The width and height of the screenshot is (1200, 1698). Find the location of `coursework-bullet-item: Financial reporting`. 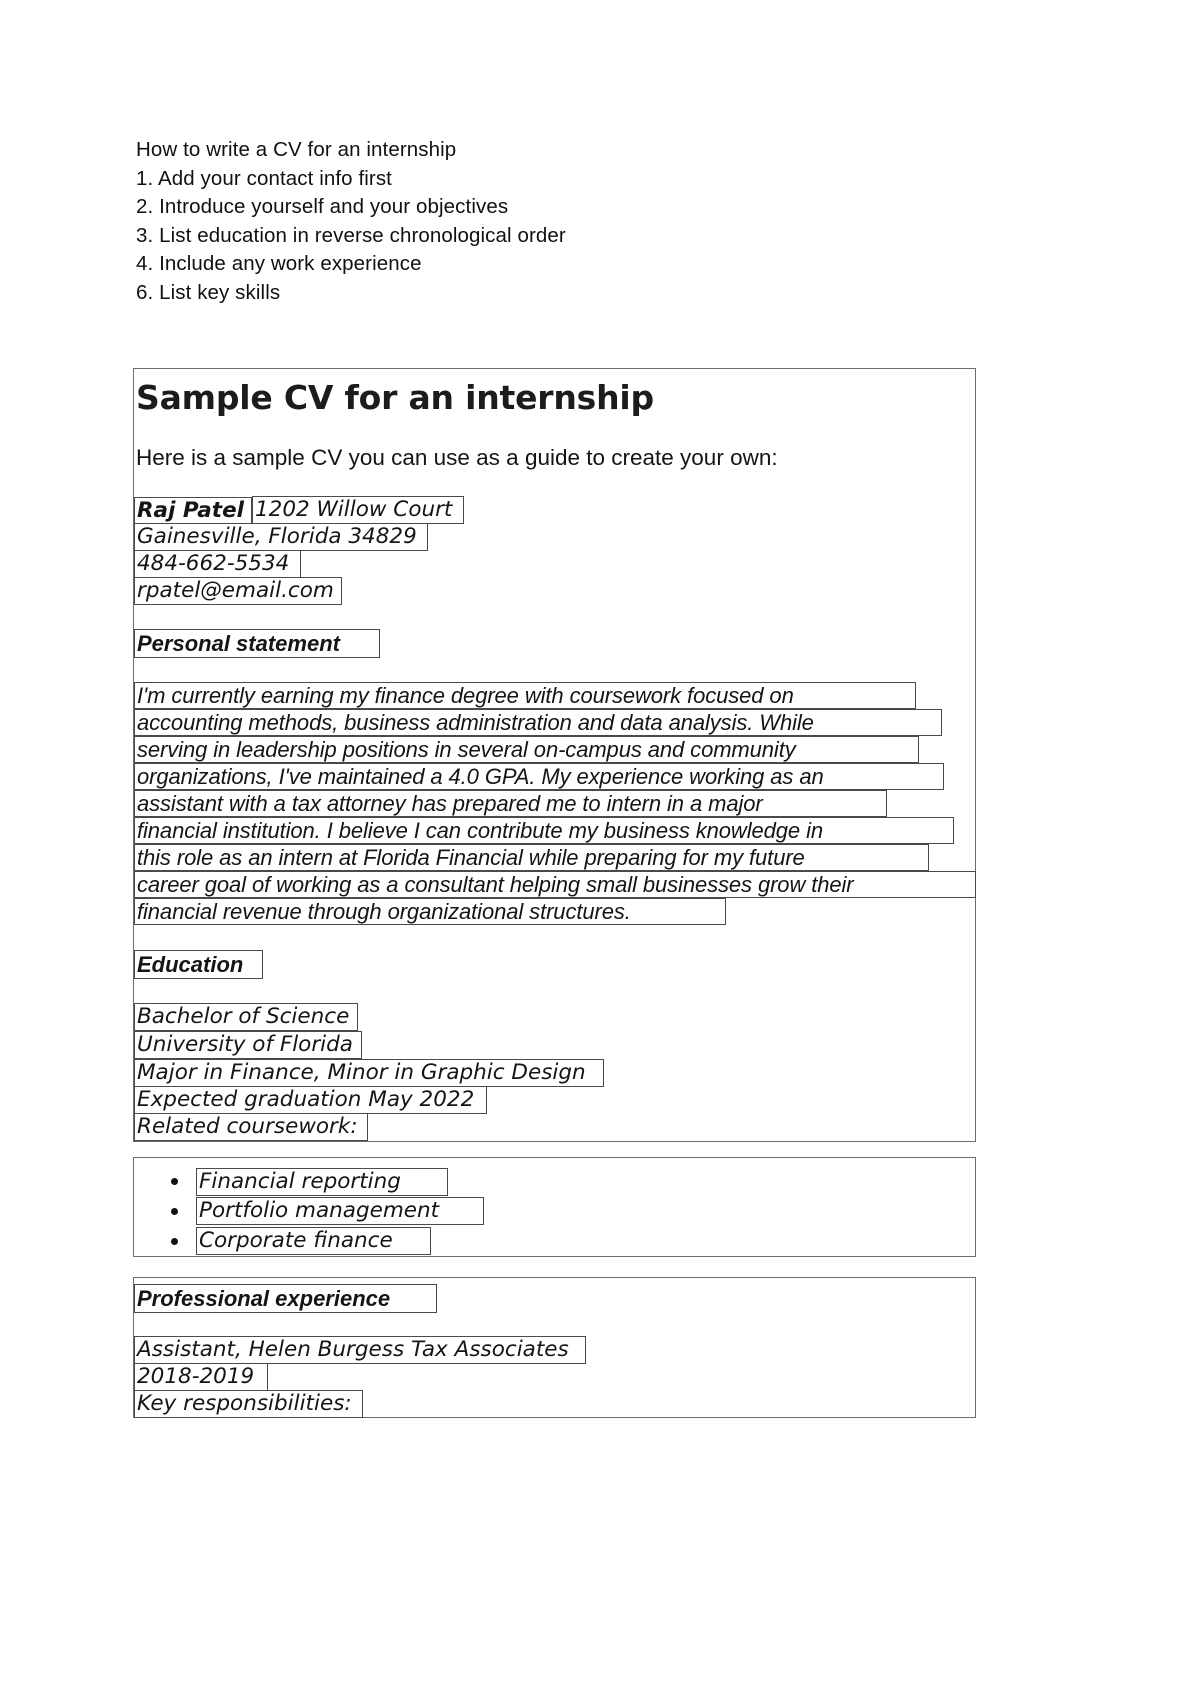

coursework-bullet-item: Financial reporting is located at coordinates (322, 1182).